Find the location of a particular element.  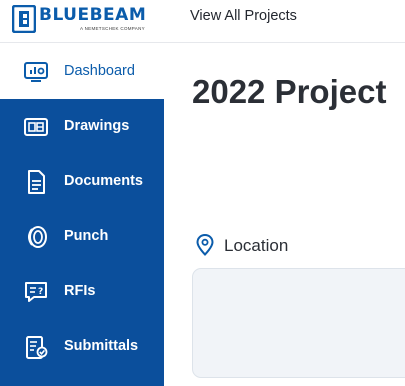

location-pin-icon is located at coordinates (205, 245).